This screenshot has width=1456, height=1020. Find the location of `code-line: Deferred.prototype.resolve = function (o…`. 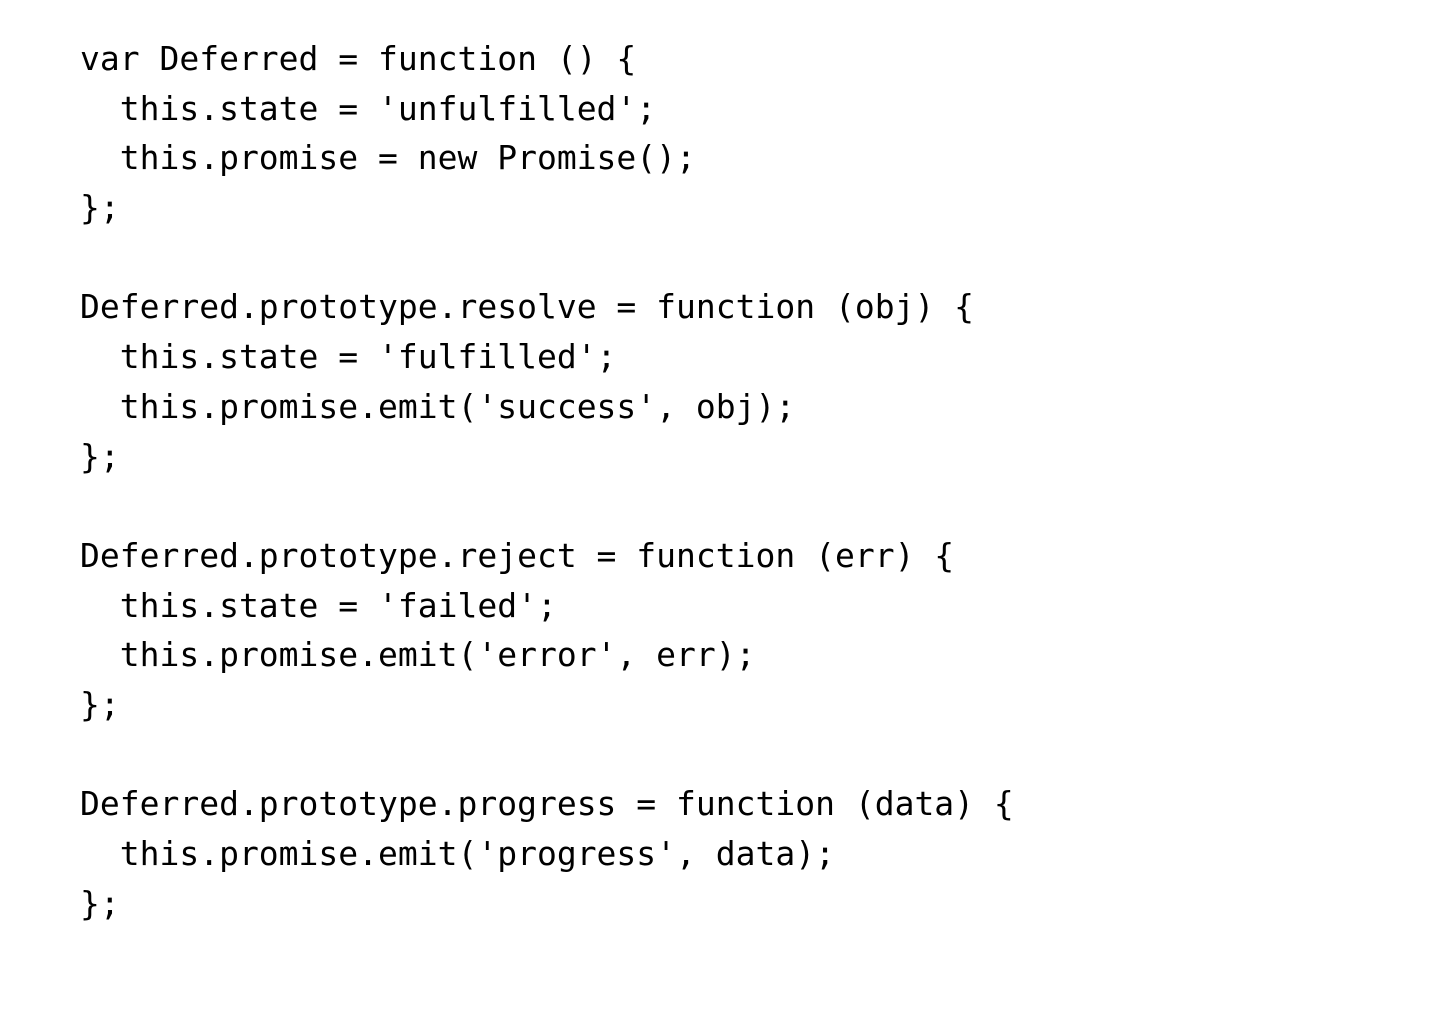

code-line: Deferred.prototype.resolve = function (o… is located at coordinates (527, 307).